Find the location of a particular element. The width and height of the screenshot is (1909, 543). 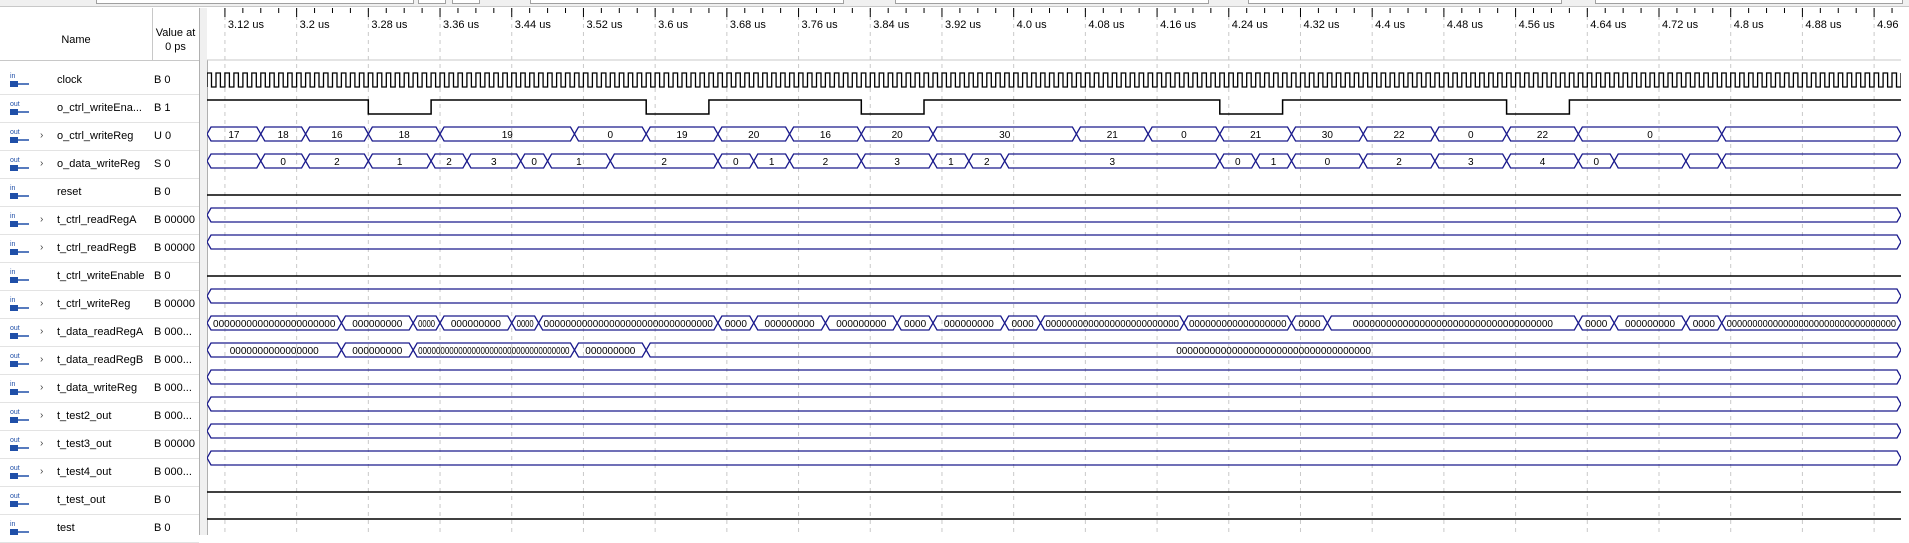

bus-value-label: 1 is located at coordinates (951, 162).